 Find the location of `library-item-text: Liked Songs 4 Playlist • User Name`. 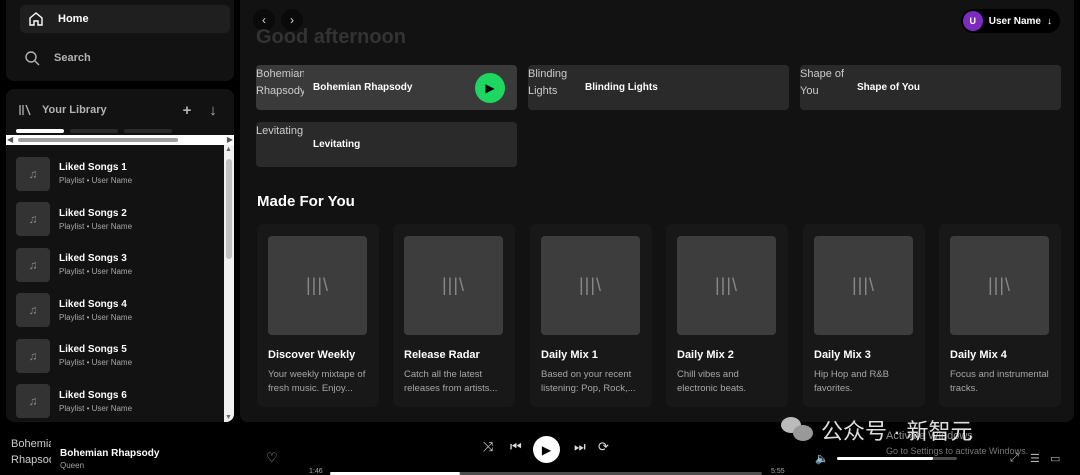

library-item-text: Liked Songs 4 Playlist • User Name is located at coordinates (95, 310).